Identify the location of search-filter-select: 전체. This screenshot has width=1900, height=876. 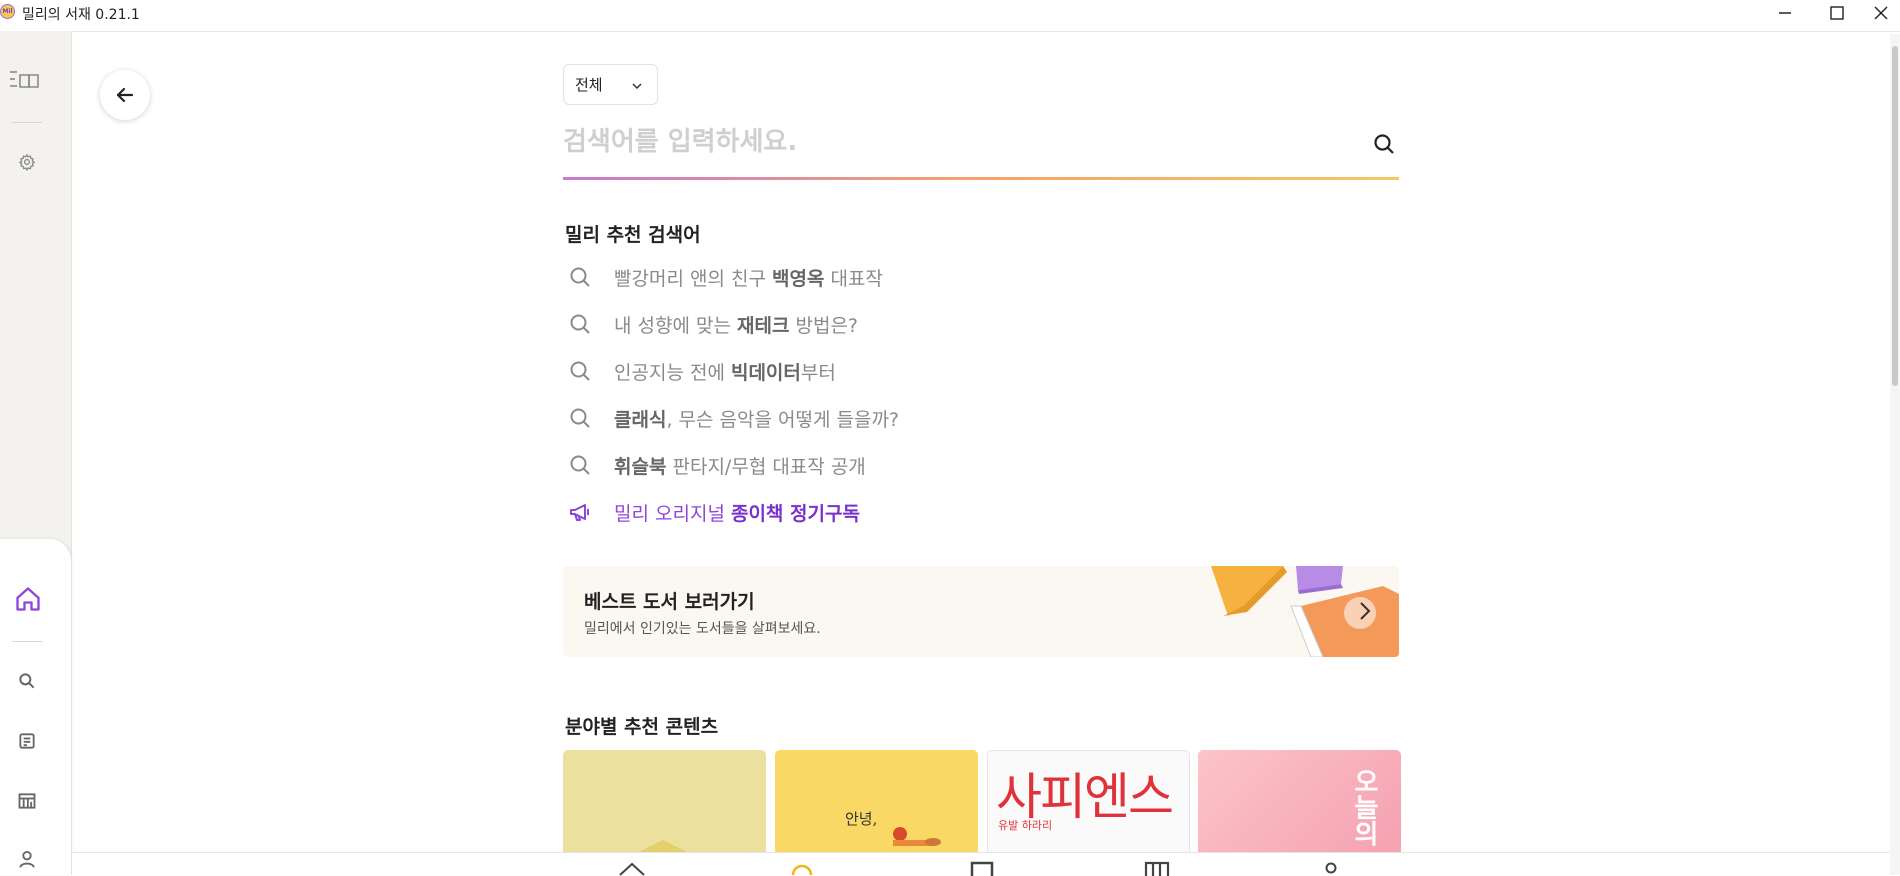
(610, 84).